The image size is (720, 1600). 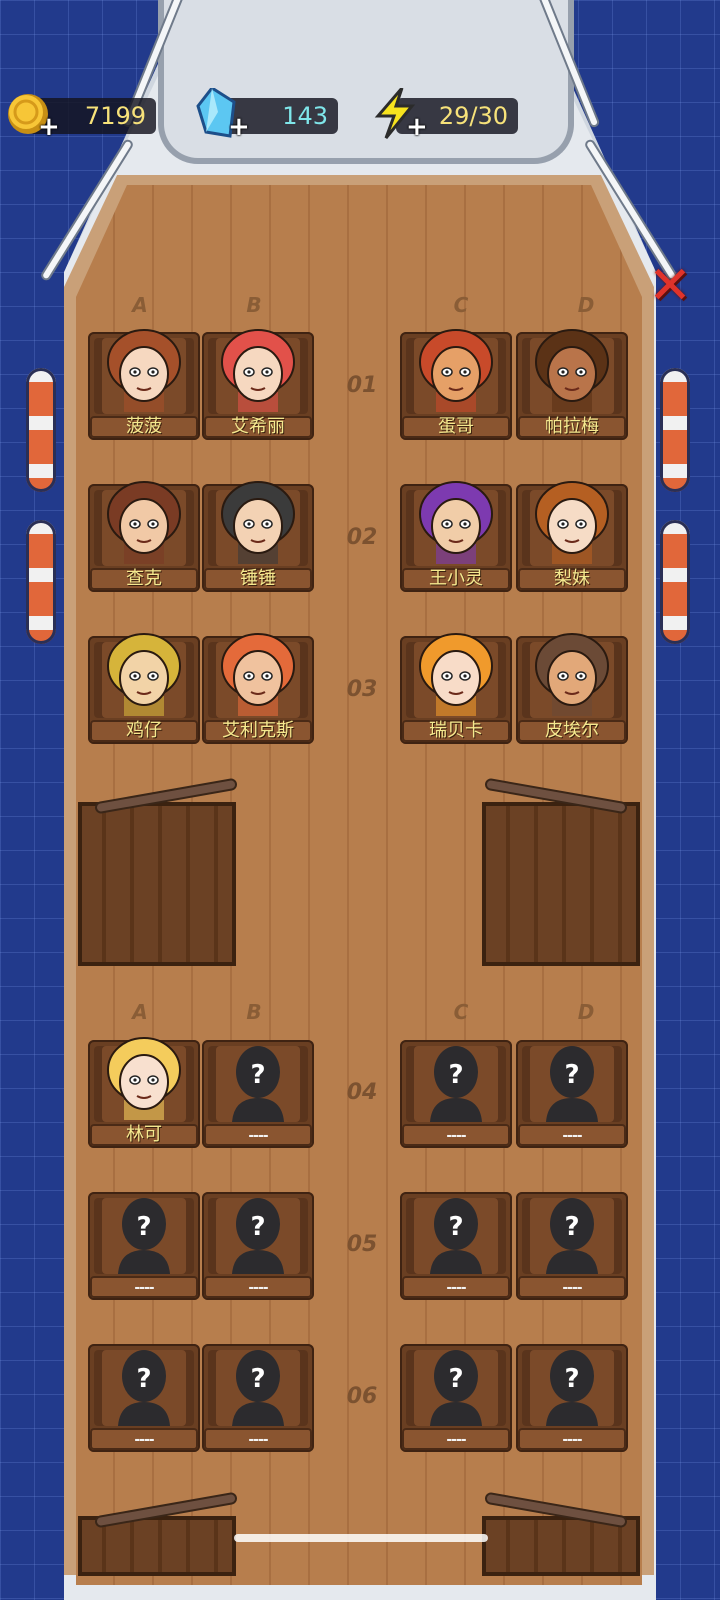 What do you see at coordinates (362, 1244) in the screenshot?
I see `row-number: 05` at bounding box center [362, 1244].